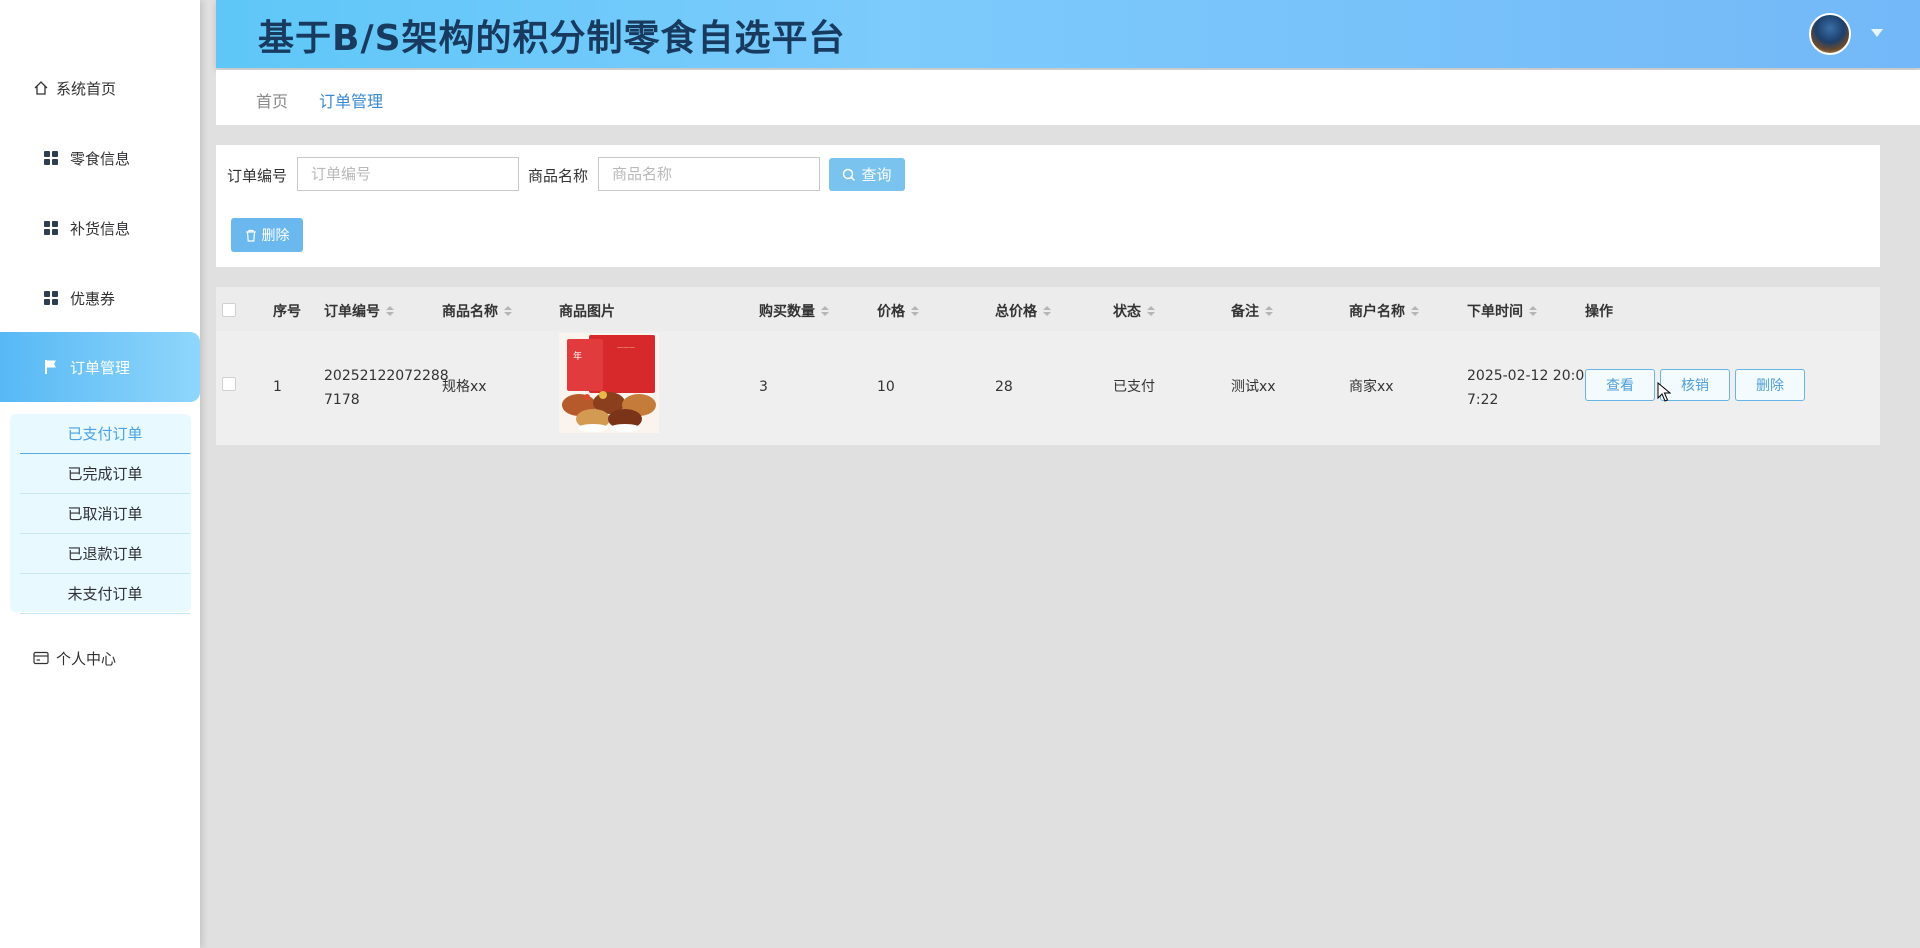 The width and height of the screenshot is (1920, 948). I want to click on orders-submenu: 已支付订单 已完成订单 已取消订单 已退款订单 未支付订单, so click(100, 514).